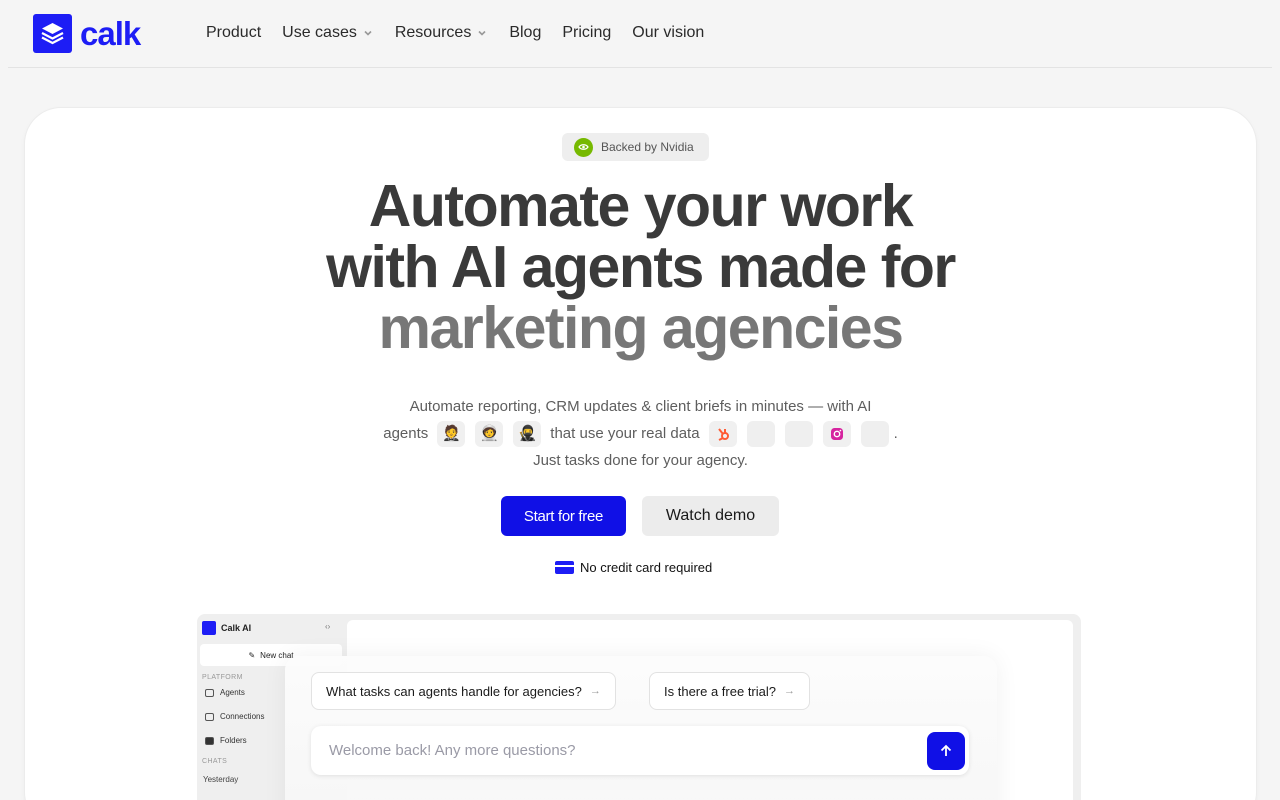  I want to click on nav-product: Product, so click(233, 33).